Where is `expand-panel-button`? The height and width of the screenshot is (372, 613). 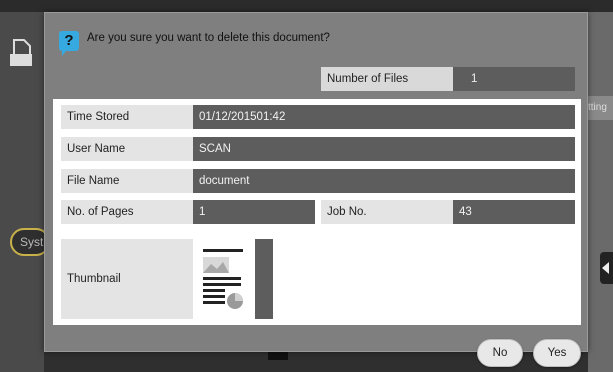
expand-panel-button is located at coordinates (606, 268).